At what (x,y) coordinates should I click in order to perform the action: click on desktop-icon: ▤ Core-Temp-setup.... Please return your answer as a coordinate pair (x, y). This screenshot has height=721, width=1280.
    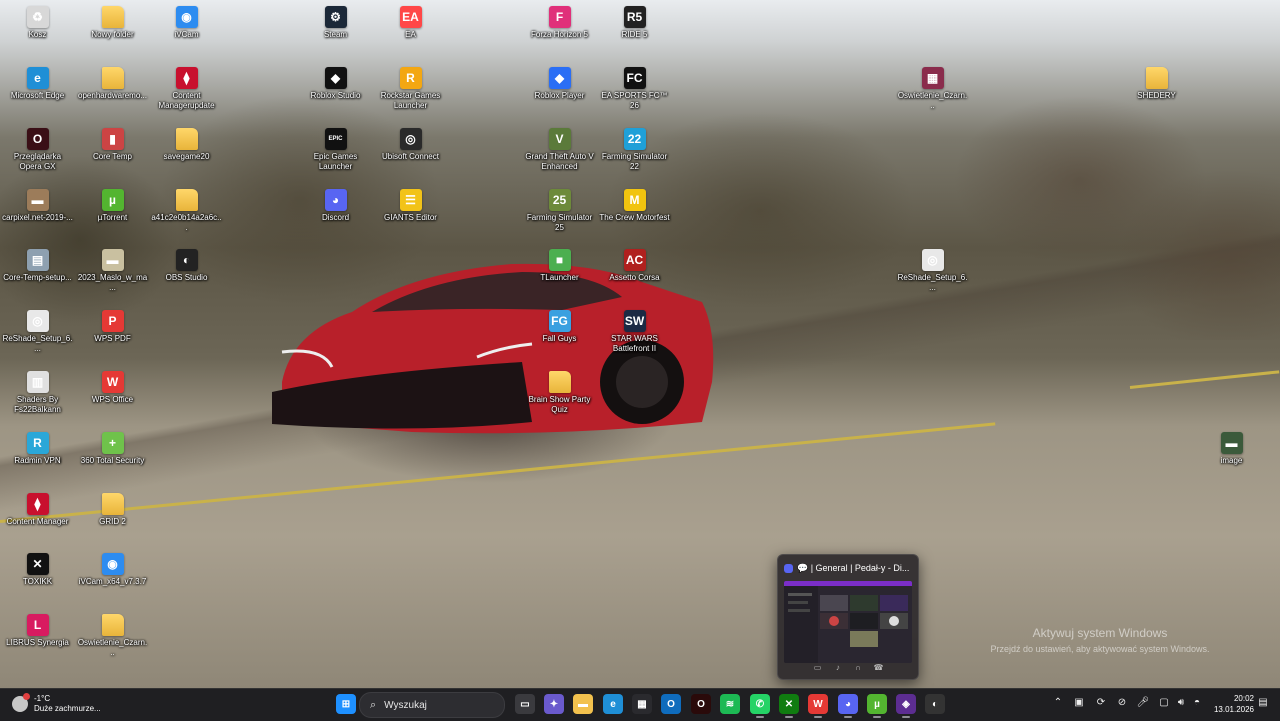
    Looking at the image, I should click on (37, 264).